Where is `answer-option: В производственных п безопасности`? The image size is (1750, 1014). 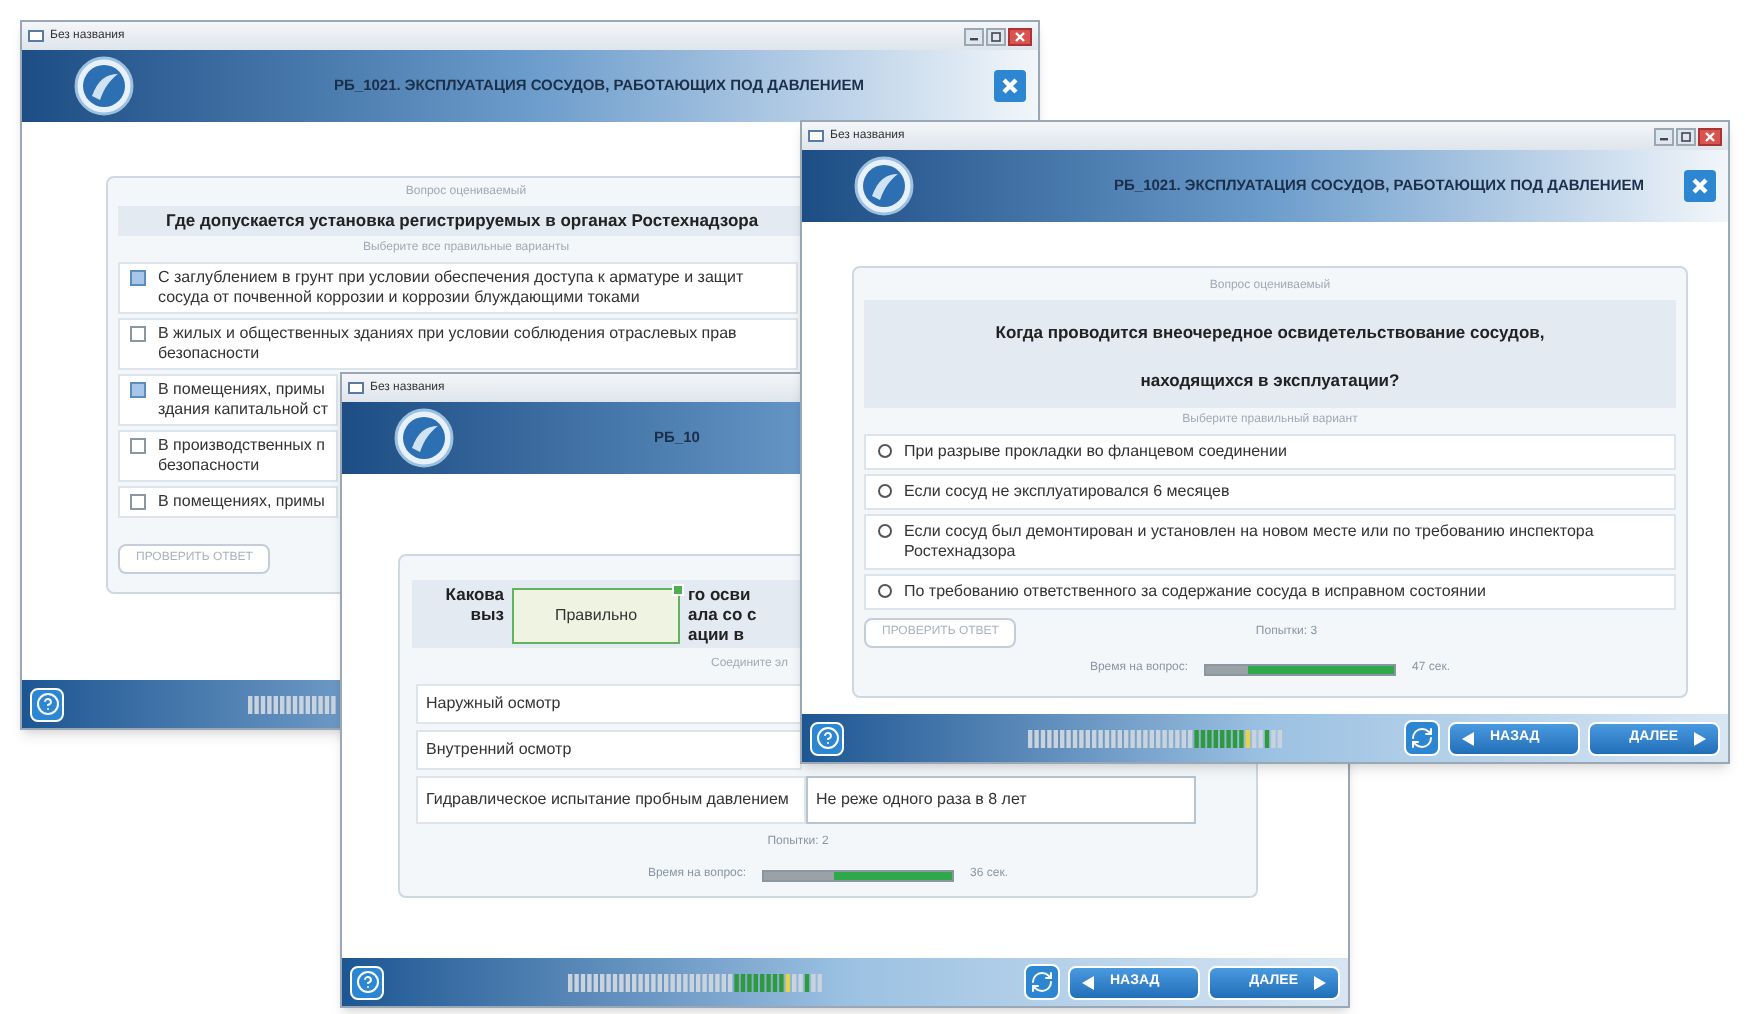 answer-option: В производственных п безопасности is located at coordinates (228, 456).